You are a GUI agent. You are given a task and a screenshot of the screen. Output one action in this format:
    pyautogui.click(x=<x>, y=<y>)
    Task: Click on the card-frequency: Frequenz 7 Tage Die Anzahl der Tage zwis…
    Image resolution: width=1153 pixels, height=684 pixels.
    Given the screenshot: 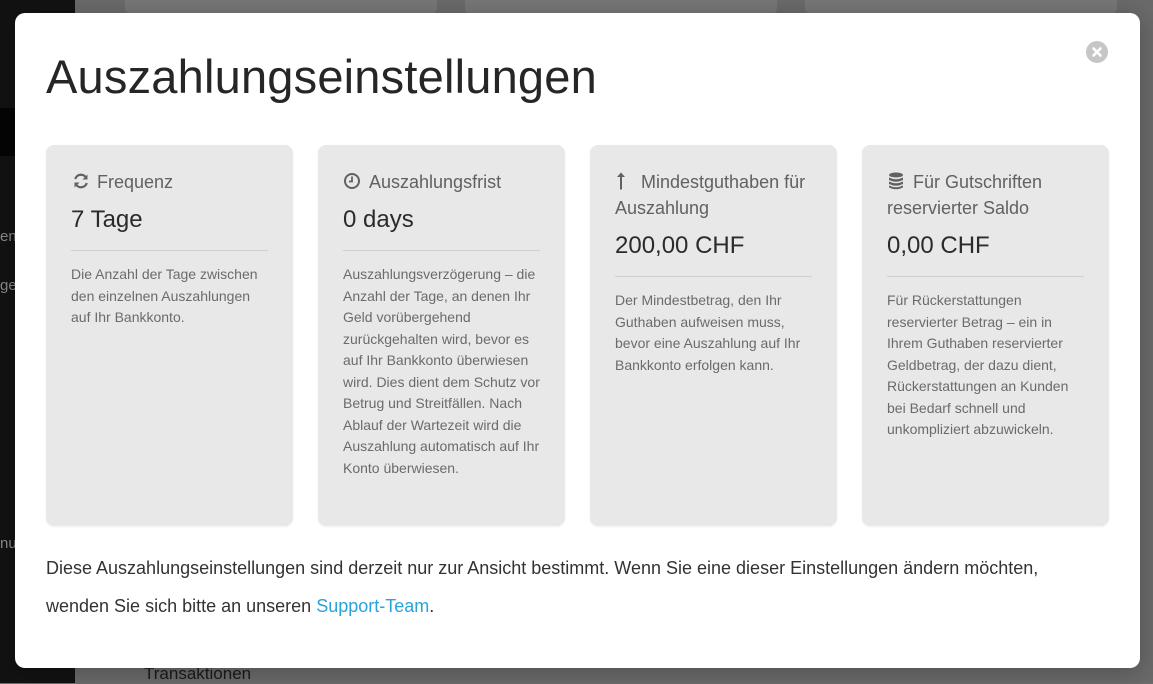 What is the action you would take?
    pyautogui.click(x=169, y=335)
    